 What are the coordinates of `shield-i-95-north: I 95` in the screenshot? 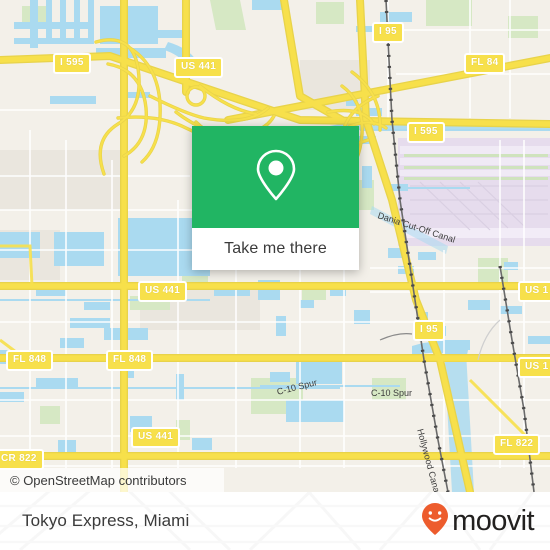 It's located at (388, 32).